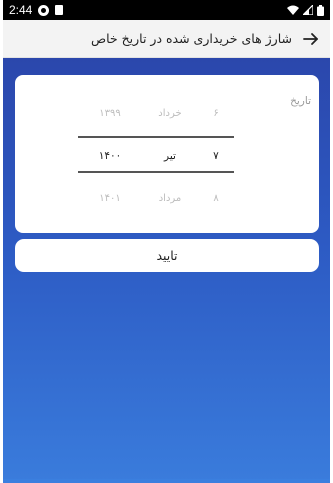  I want to click on confirm-button-label: تایید, so click(167, 255).